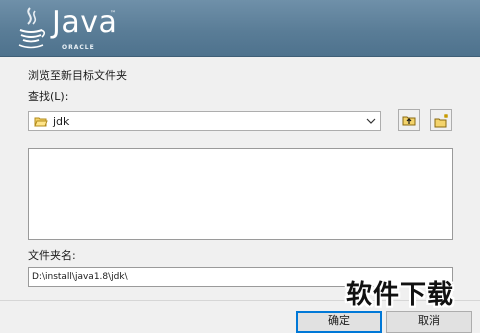 Image resolution: width=480 pixels, height=333 pixels. I want to click on download-site-watermark: 软件下载, so click(400, 295).